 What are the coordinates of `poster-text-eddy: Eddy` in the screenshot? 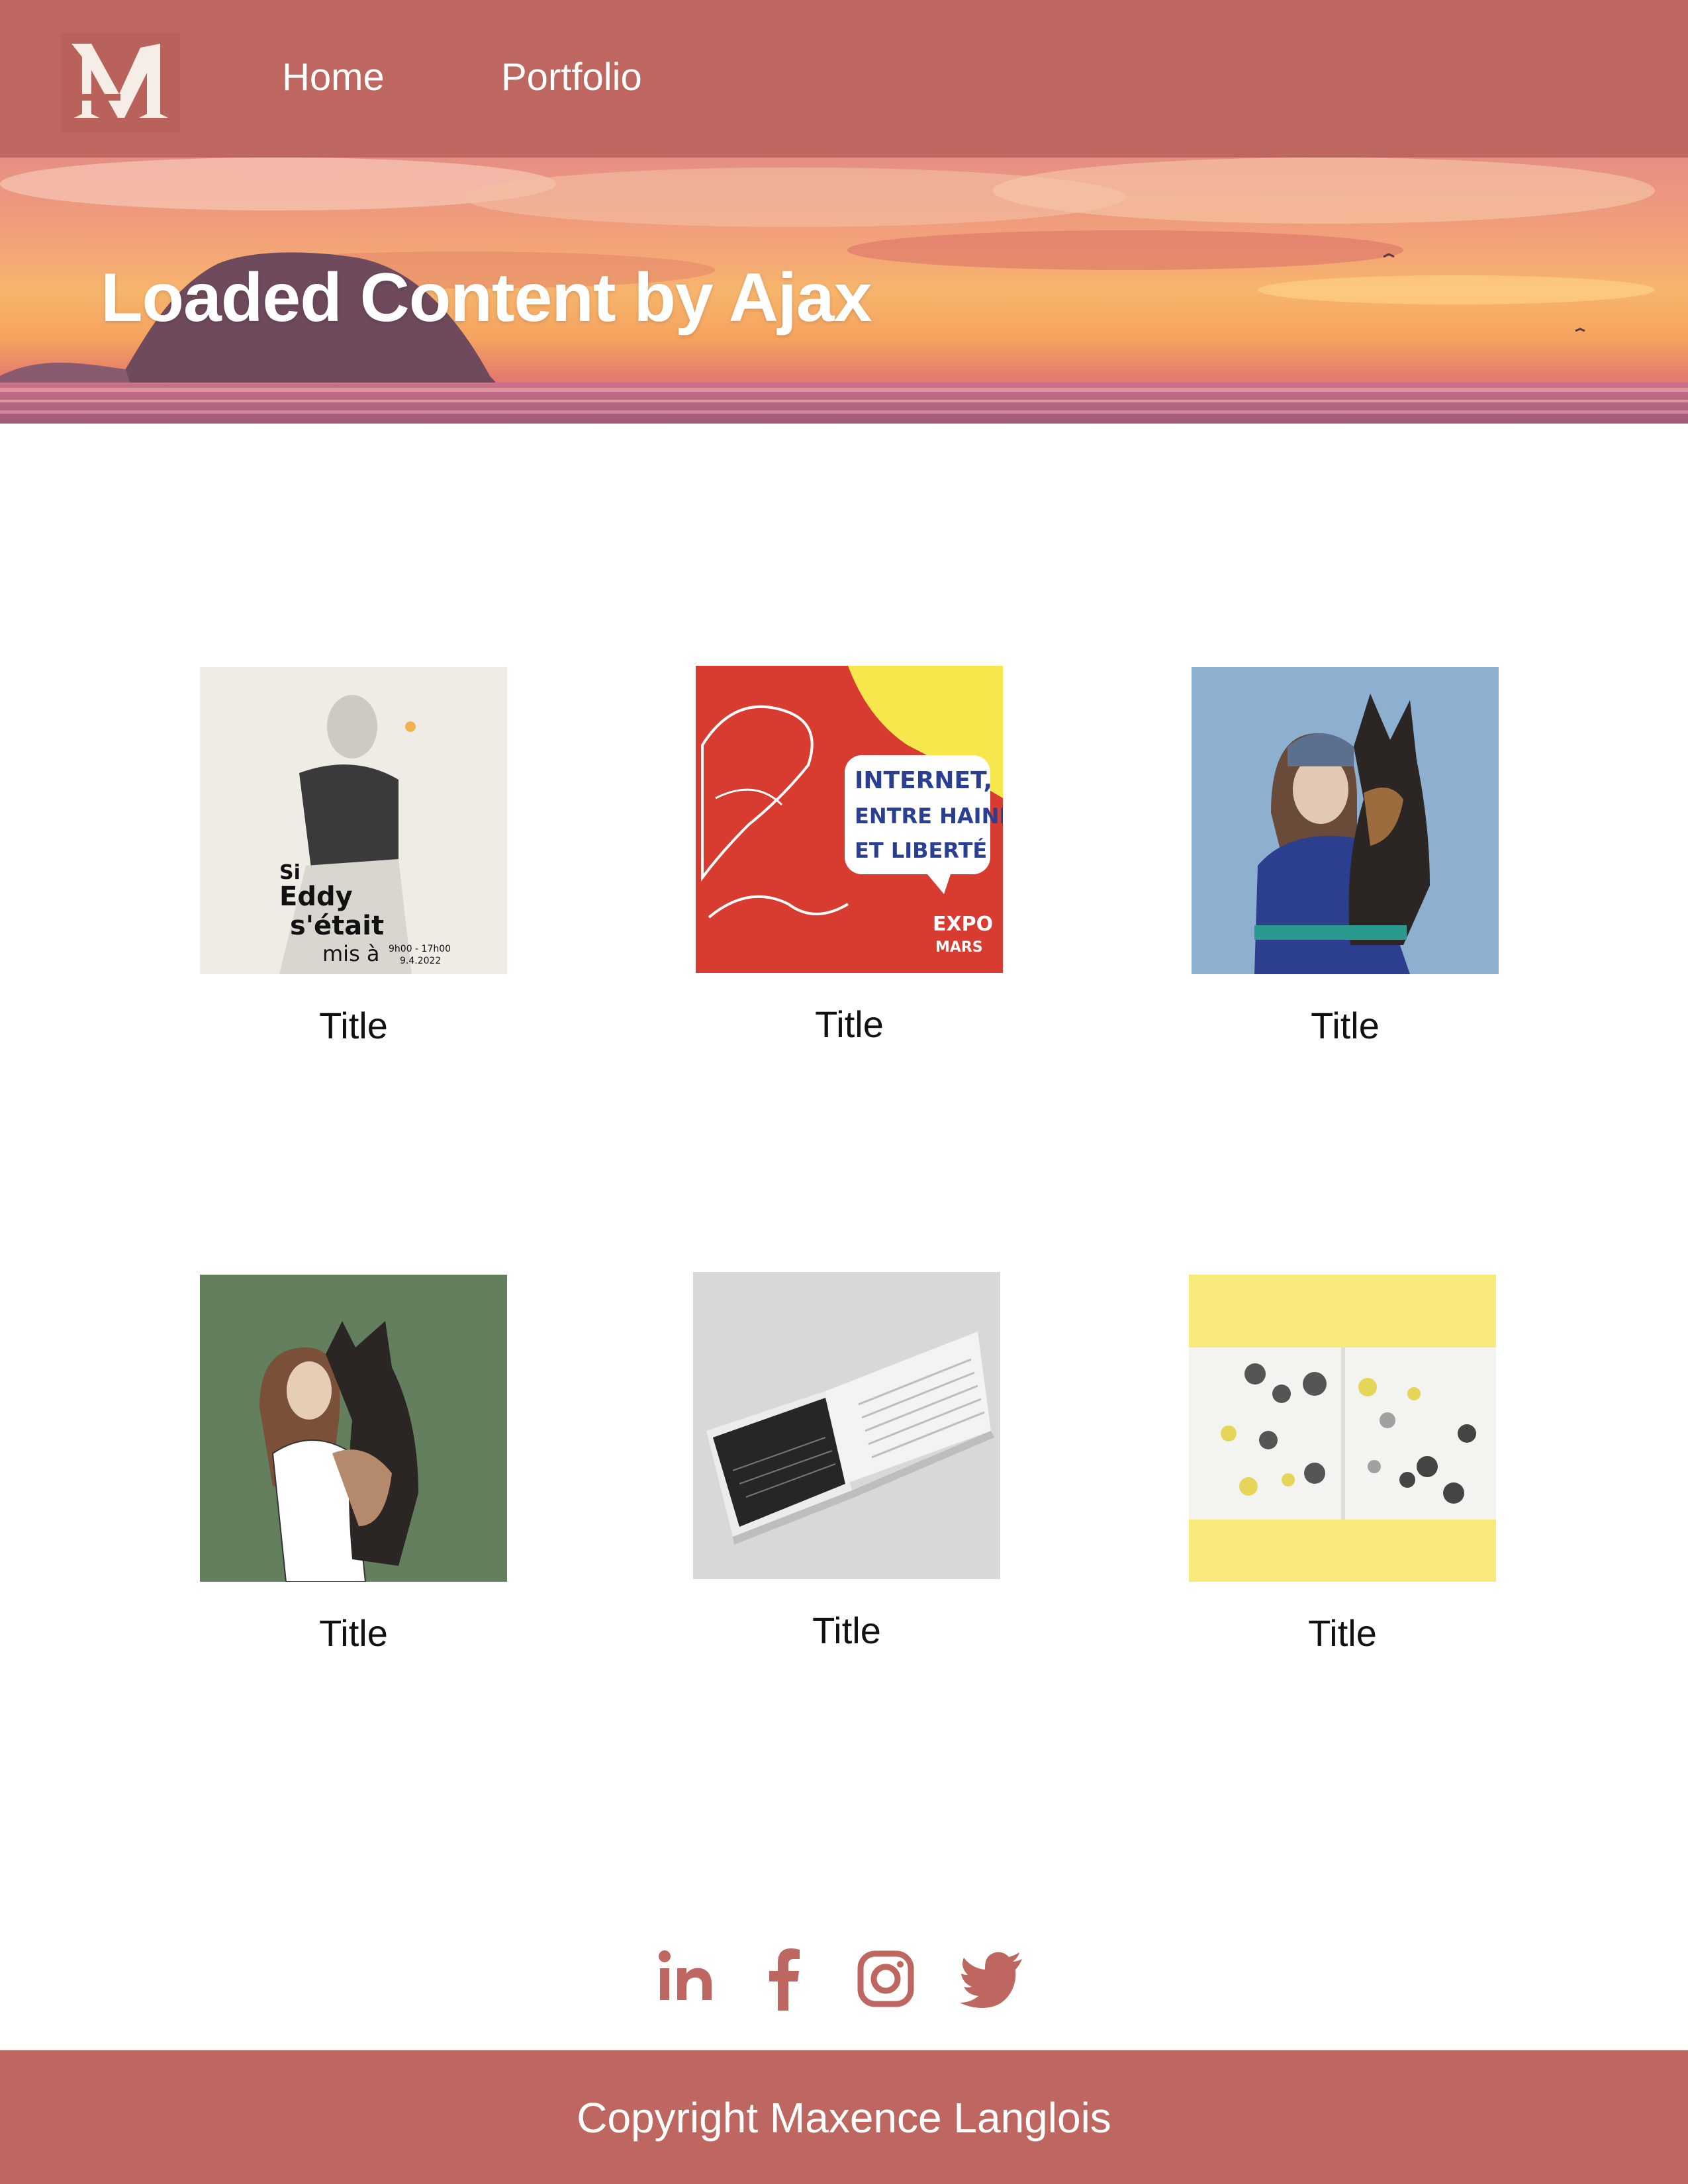 It's located at (316, 897).